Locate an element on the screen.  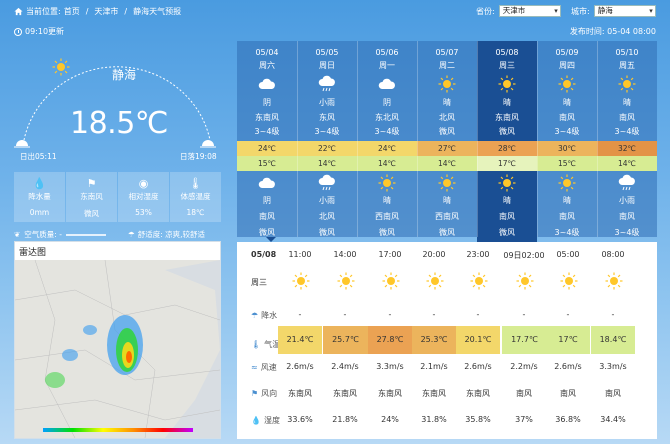
radar-panel: 雷达图 is located at coordinates (117, 340).